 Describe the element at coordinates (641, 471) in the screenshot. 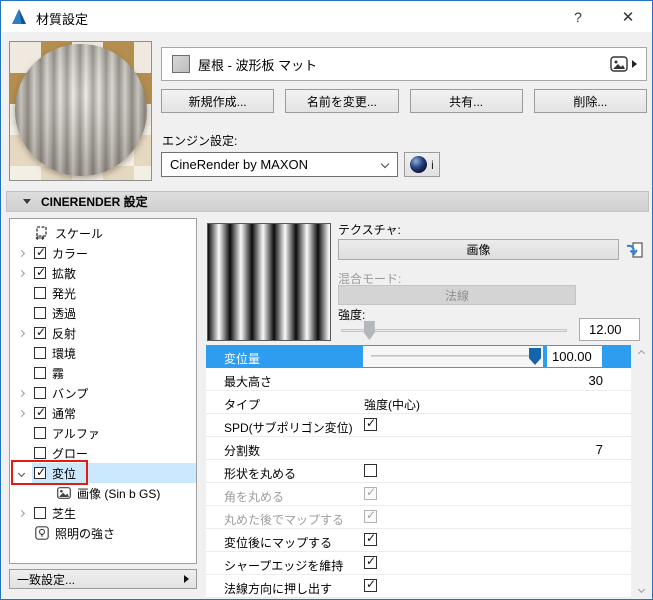

I see `vertical-scrollbar` at that location.